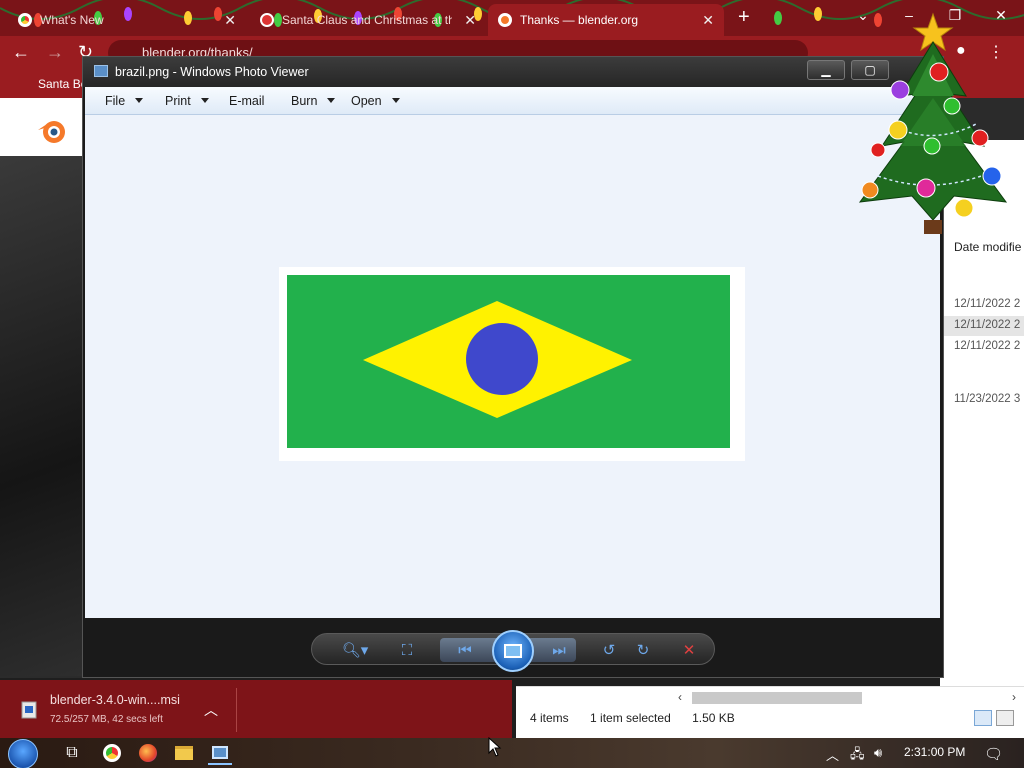  I want to click on rotate-right-icon: ↻, so click(643, 650).